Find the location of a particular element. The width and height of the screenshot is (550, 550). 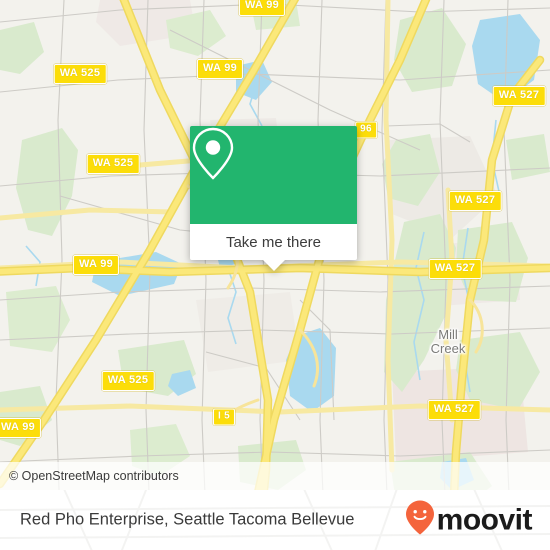

take-me-there-button: Take me there is located at coordinates (273, 242).